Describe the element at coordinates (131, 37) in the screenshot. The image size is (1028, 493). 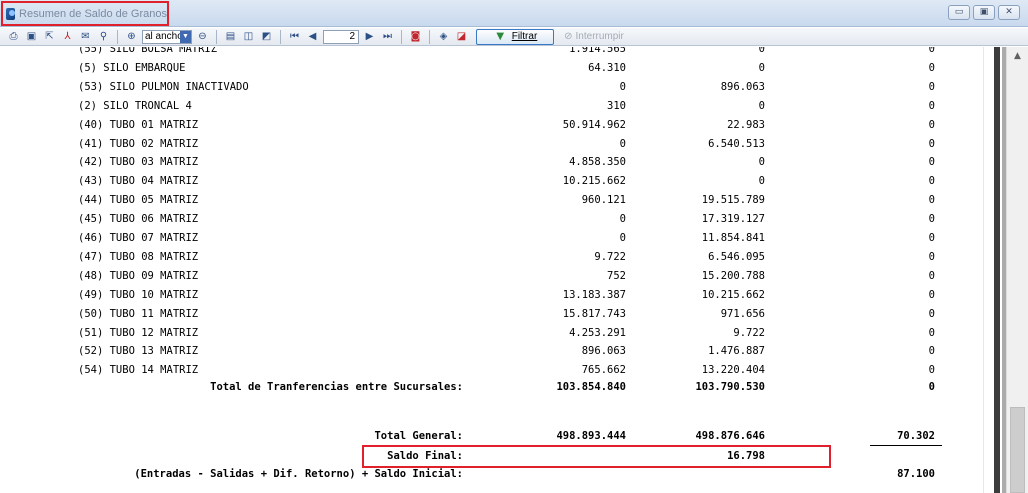
I see `zoom-in-icon: ⊕` at that location.